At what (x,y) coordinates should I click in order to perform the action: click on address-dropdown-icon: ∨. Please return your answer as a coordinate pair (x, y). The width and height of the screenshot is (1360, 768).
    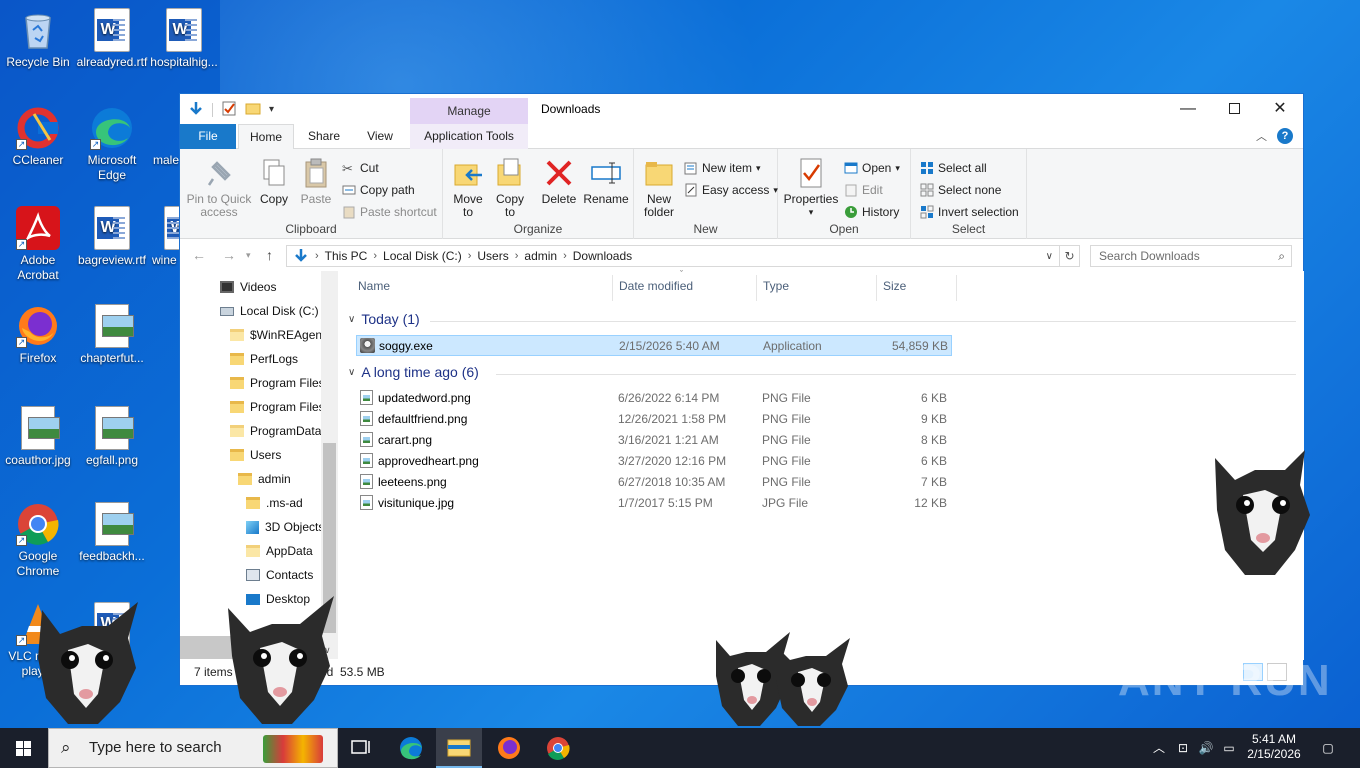
    Looking at the image, I should click on (1049, 256).